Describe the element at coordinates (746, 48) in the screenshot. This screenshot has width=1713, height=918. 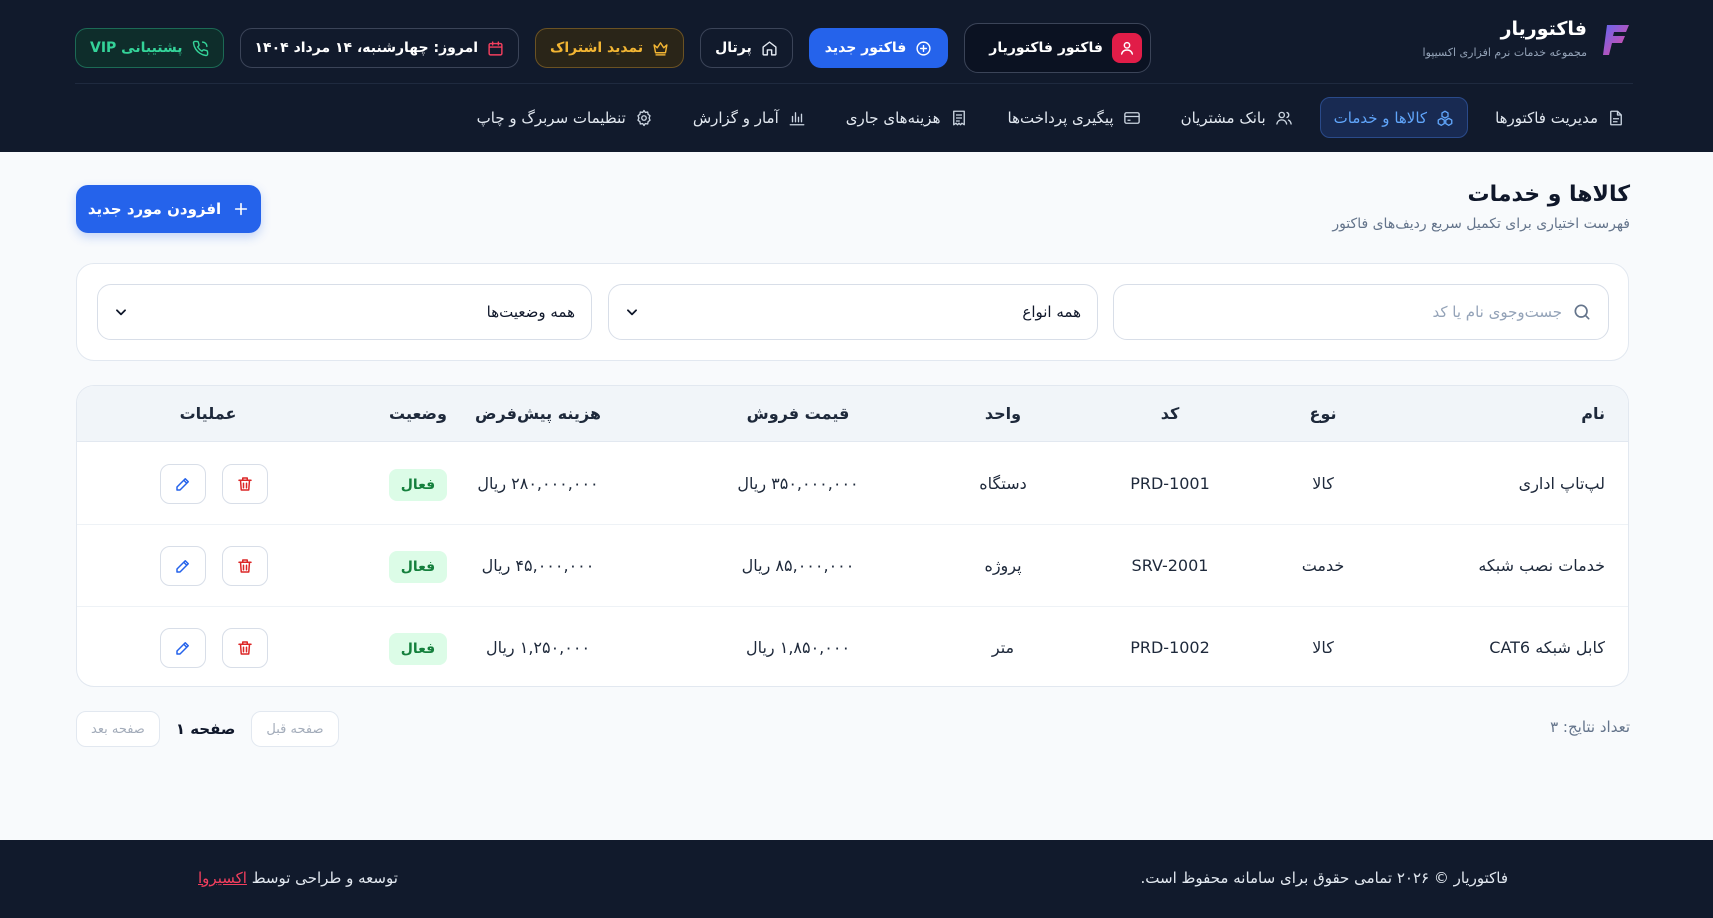
I see `portal-button: پرتال` at that location.